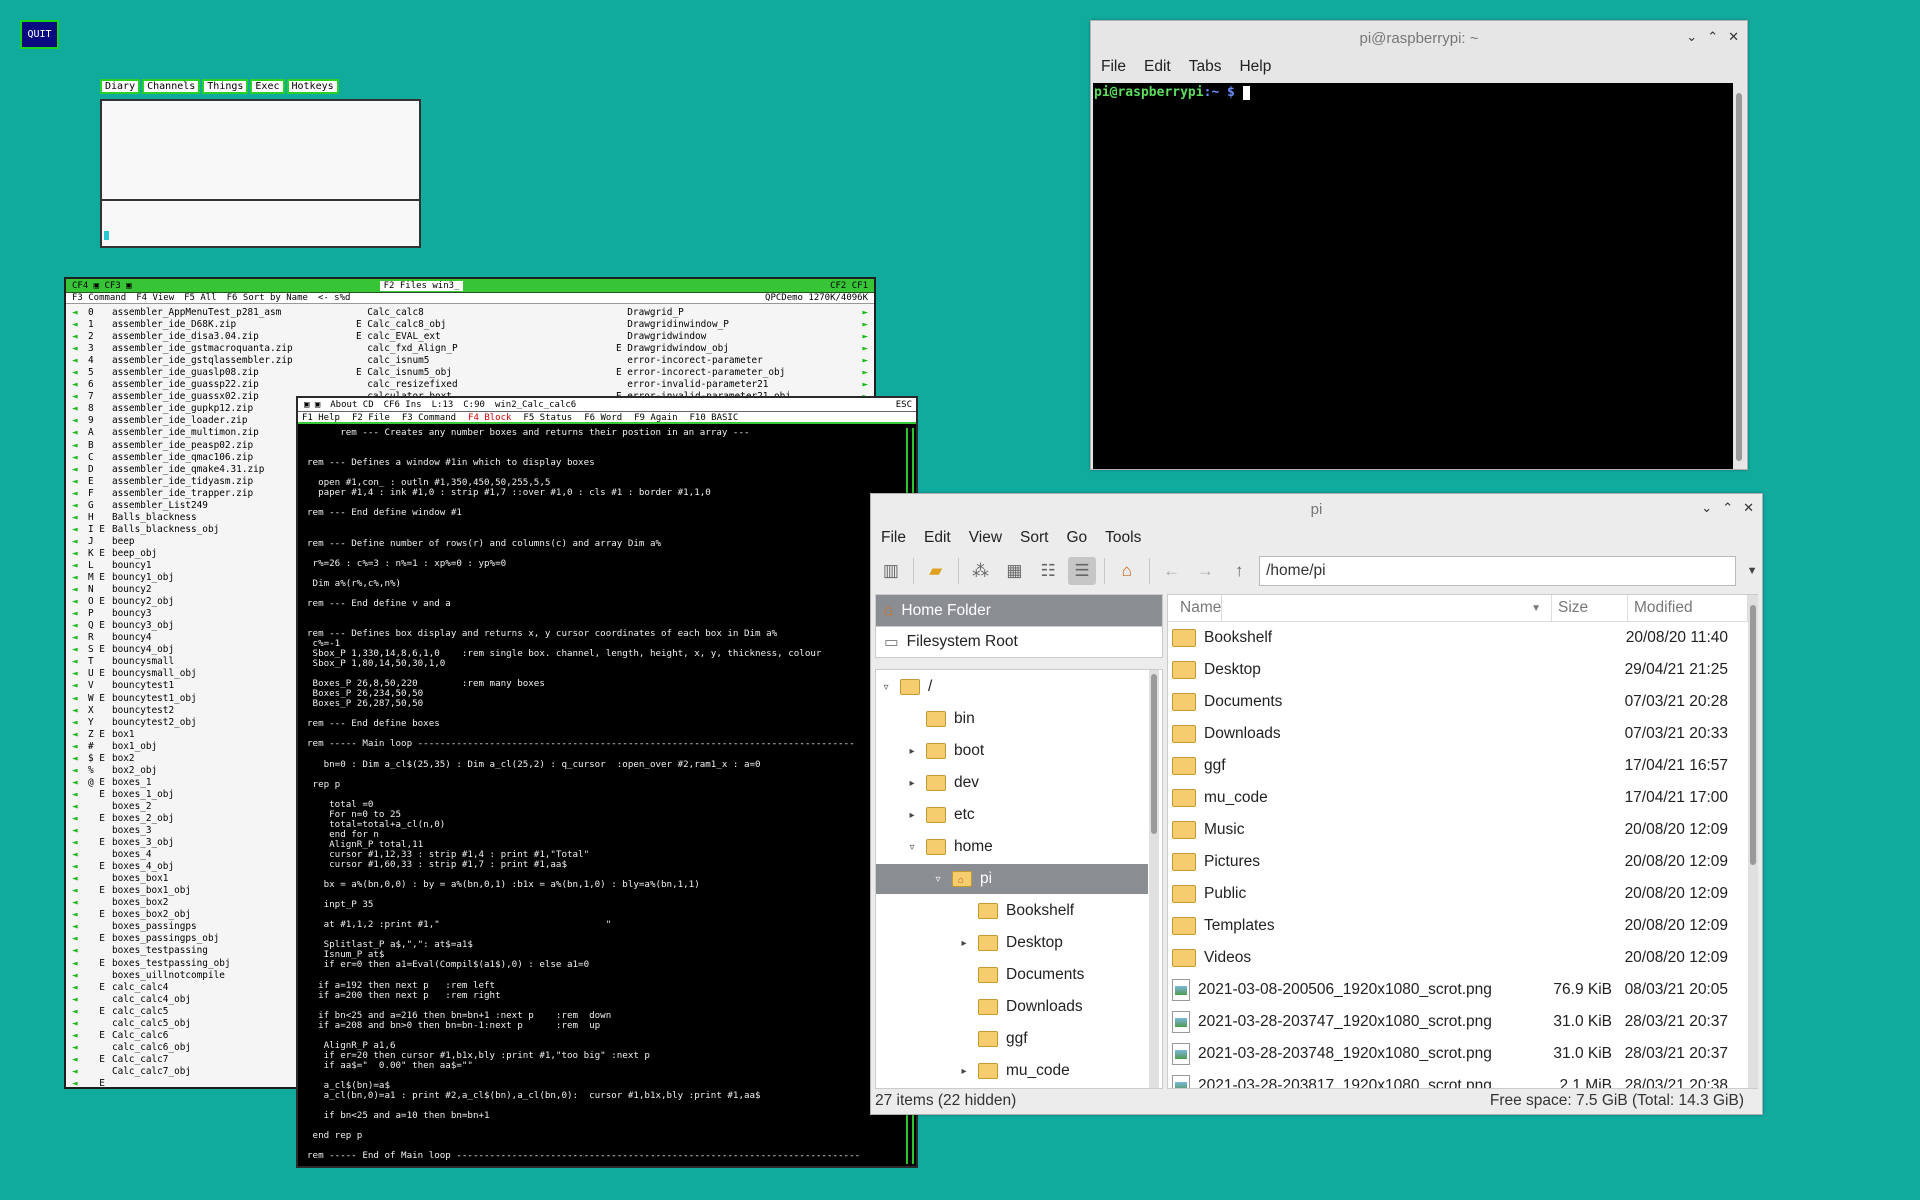 This screenshot has width=1920, height=1200. What do you see at coordinates (852, 286) in the screenshot?
I see `files-window-controls: CF2 CF1` at bounding box center [852, 286].